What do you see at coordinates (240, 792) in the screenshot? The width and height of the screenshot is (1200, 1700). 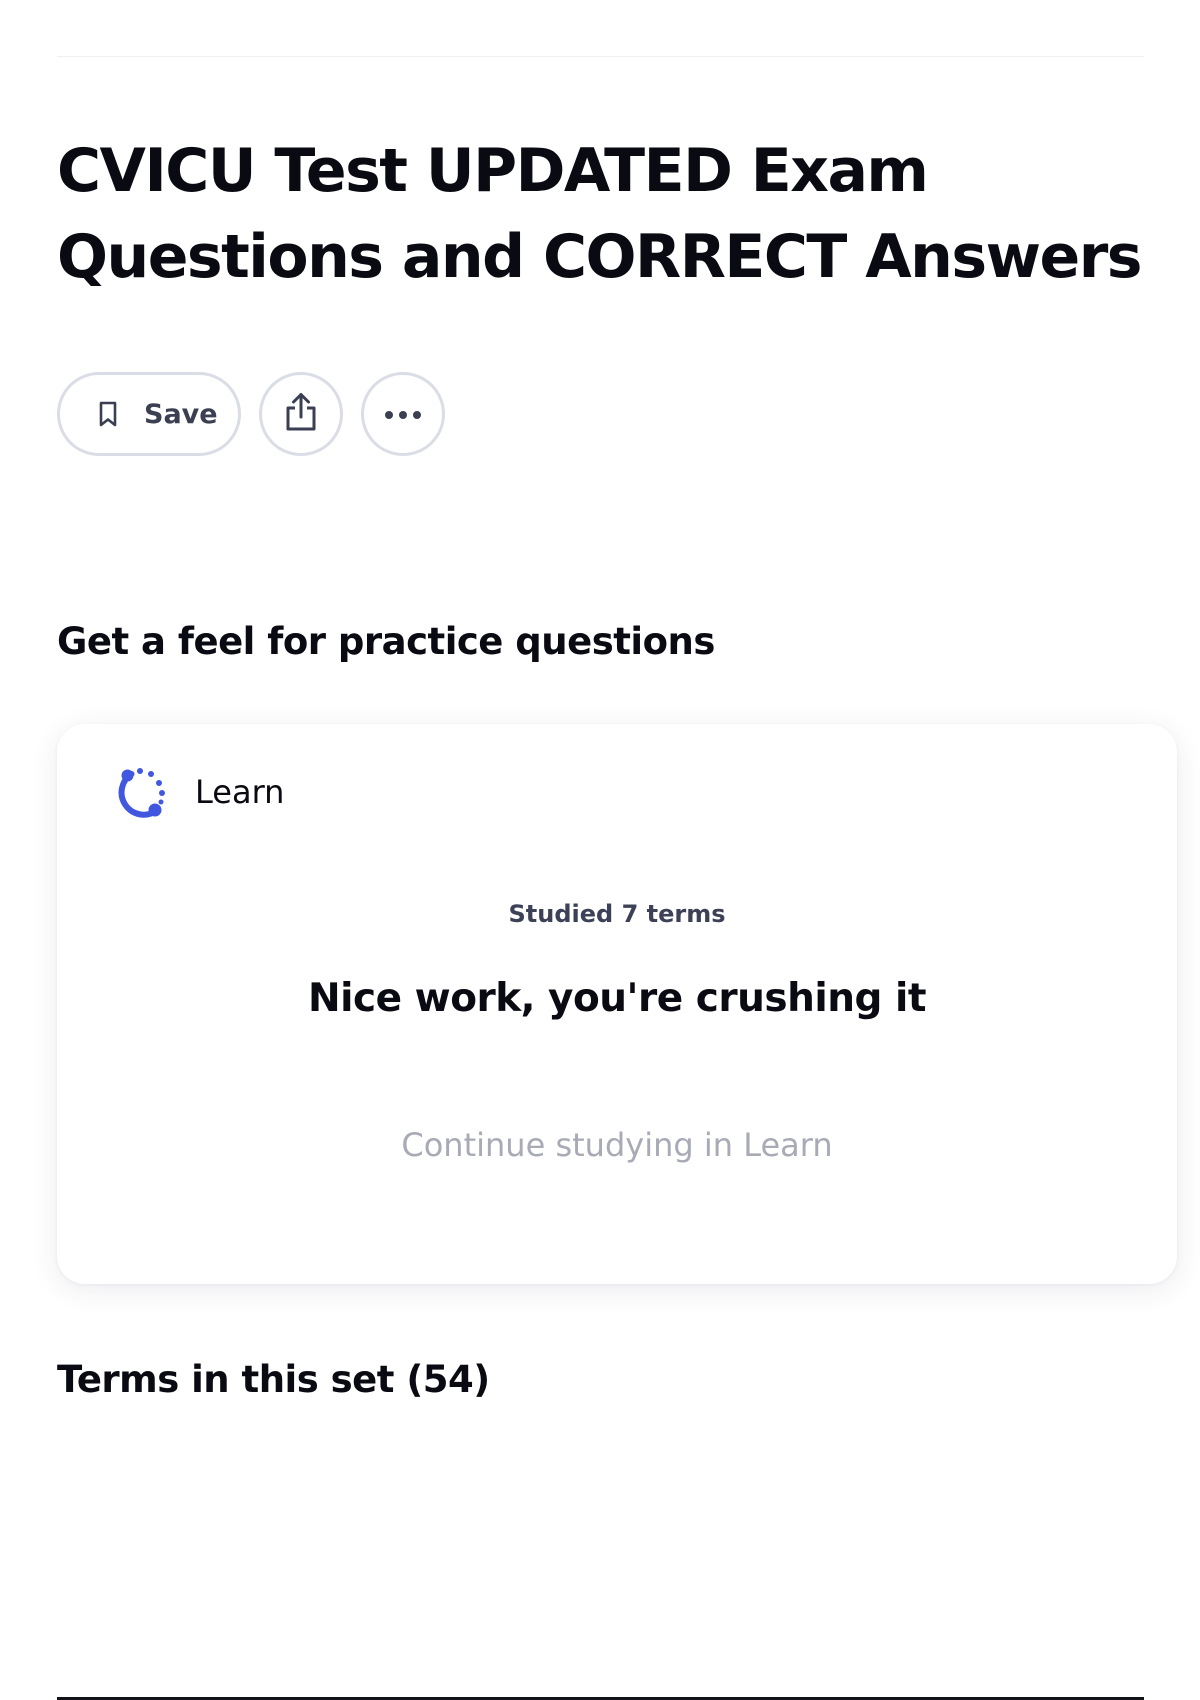 I see `learn-mode-label: Learn` at bounding box center [240, 792].